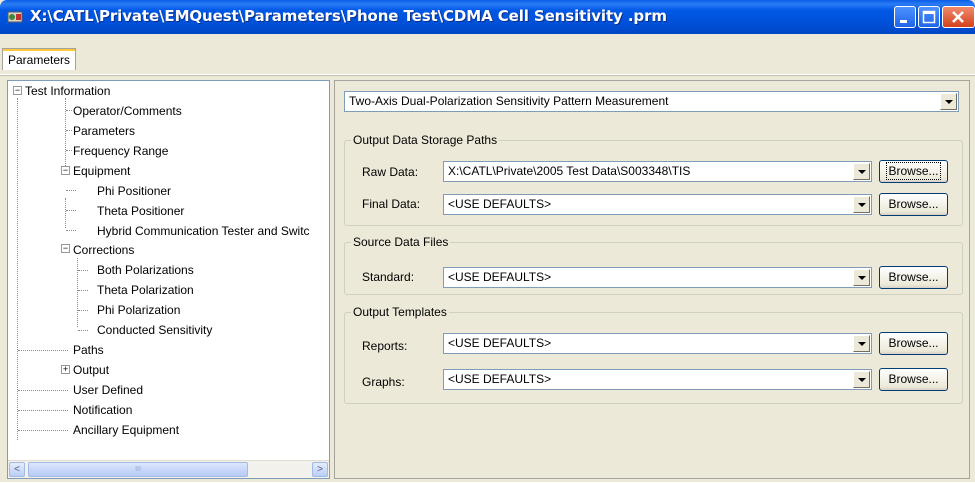 The height and width of the screenshot is (483, 975). Describe the element at coordinates (120, 151) in the screenshot. I see `tree-item-frequency-range: Frequency Range` at that location.